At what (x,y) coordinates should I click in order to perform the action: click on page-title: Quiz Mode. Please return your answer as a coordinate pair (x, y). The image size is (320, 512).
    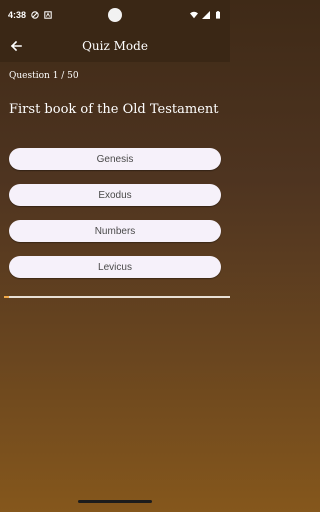
    Looking at the image, I should click on (115, 46).